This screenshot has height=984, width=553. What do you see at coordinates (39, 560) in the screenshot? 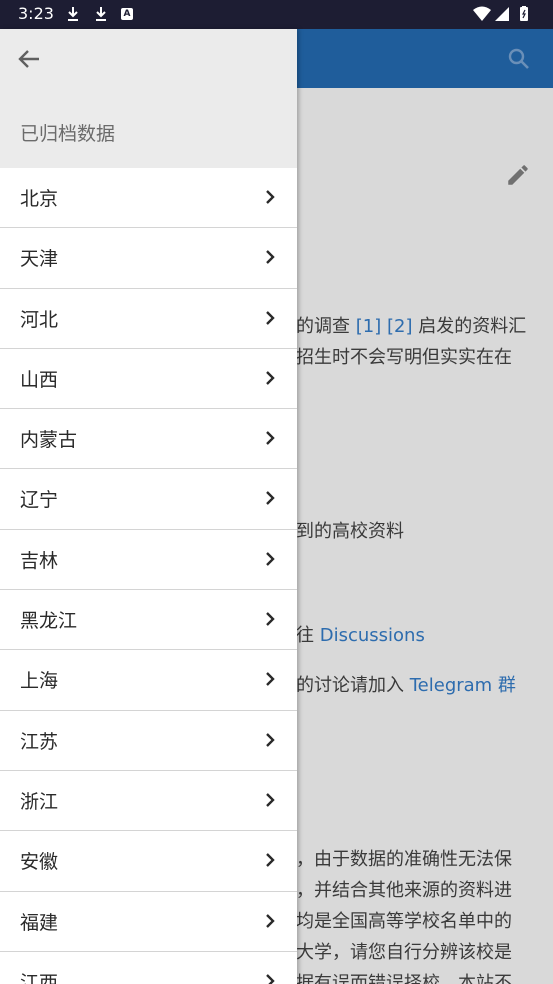
I see `list-item-label: 吉林` at bounding box center [39, 560].